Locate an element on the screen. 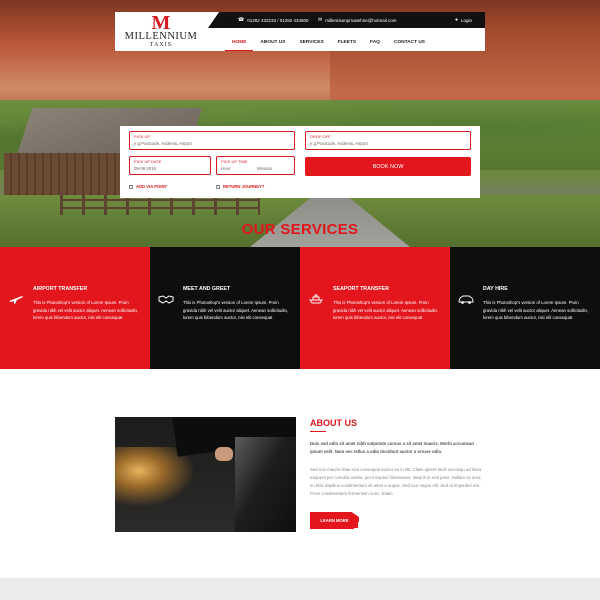  pickup-time-label: PICK UP TIME is located at coordinates (234, 161).